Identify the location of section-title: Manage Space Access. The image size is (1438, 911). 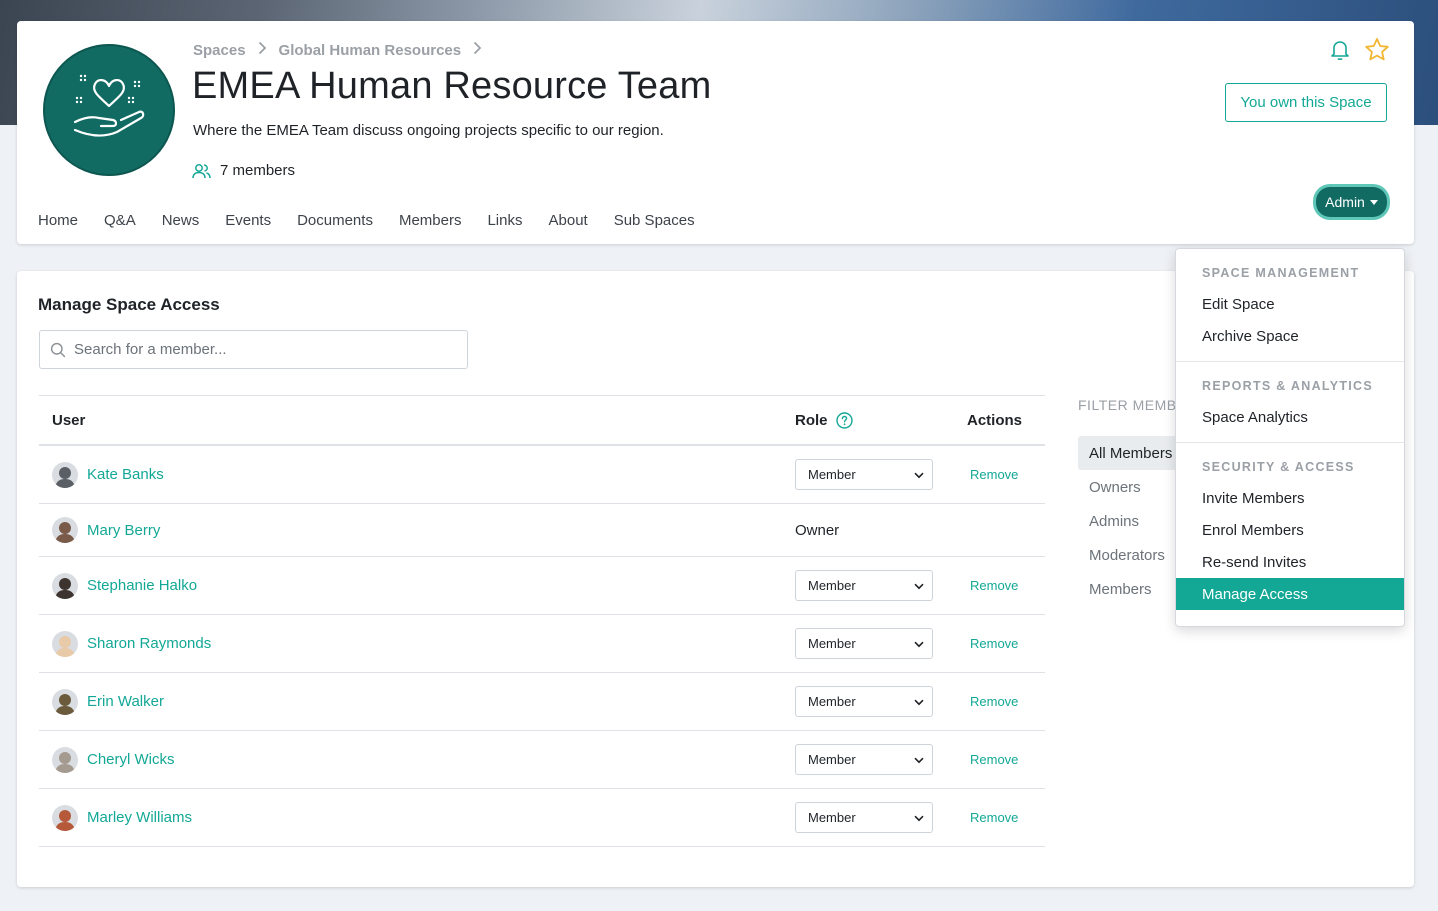
(129, 304).